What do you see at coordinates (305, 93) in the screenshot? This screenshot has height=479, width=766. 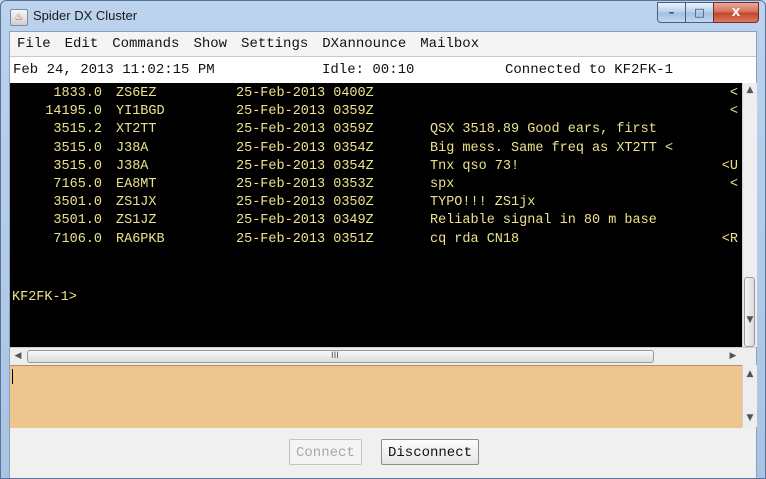 I see `spot-time: 25-Feb-2013 0400Z` at bounding box center [305, 93].